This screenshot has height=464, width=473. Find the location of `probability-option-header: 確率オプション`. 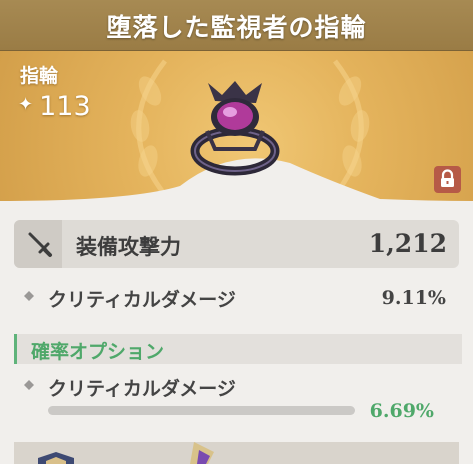

probability-option-header: 確率オプション is located at coordinates (238, 349).